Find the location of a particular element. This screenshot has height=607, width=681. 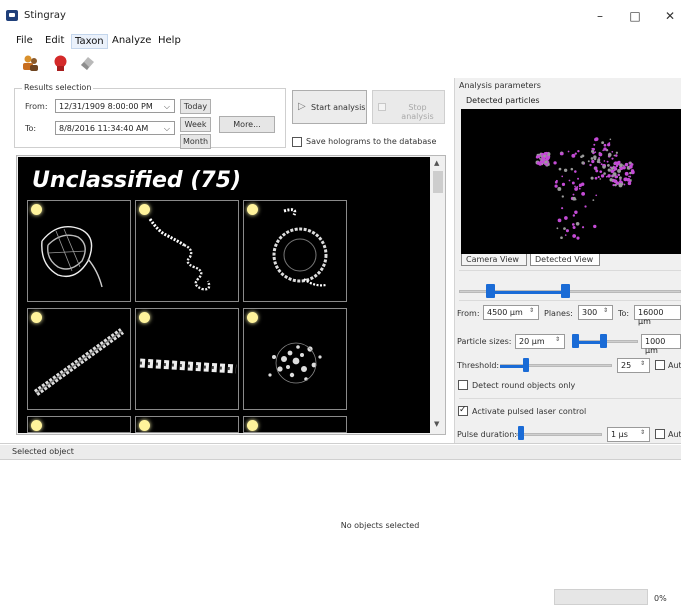

range-slider-selection is located at coordinates (528, 292).